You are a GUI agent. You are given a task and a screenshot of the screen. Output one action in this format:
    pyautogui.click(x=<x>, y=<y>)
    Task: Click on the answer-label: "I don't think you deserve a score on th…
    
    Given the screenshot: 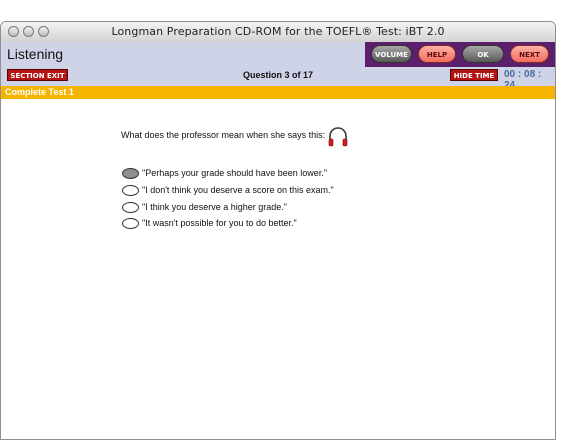 What is the action you would take?
    pyautogui.click(x=238, y=190)
    